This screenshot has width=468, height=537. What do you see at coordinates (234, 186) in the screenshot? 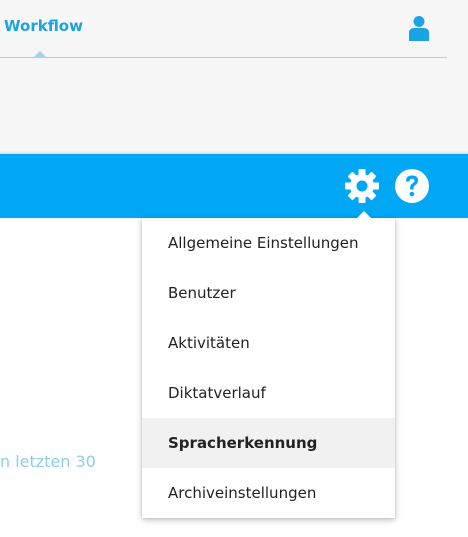
I see `toolbar` at bounding box center [234, 186].